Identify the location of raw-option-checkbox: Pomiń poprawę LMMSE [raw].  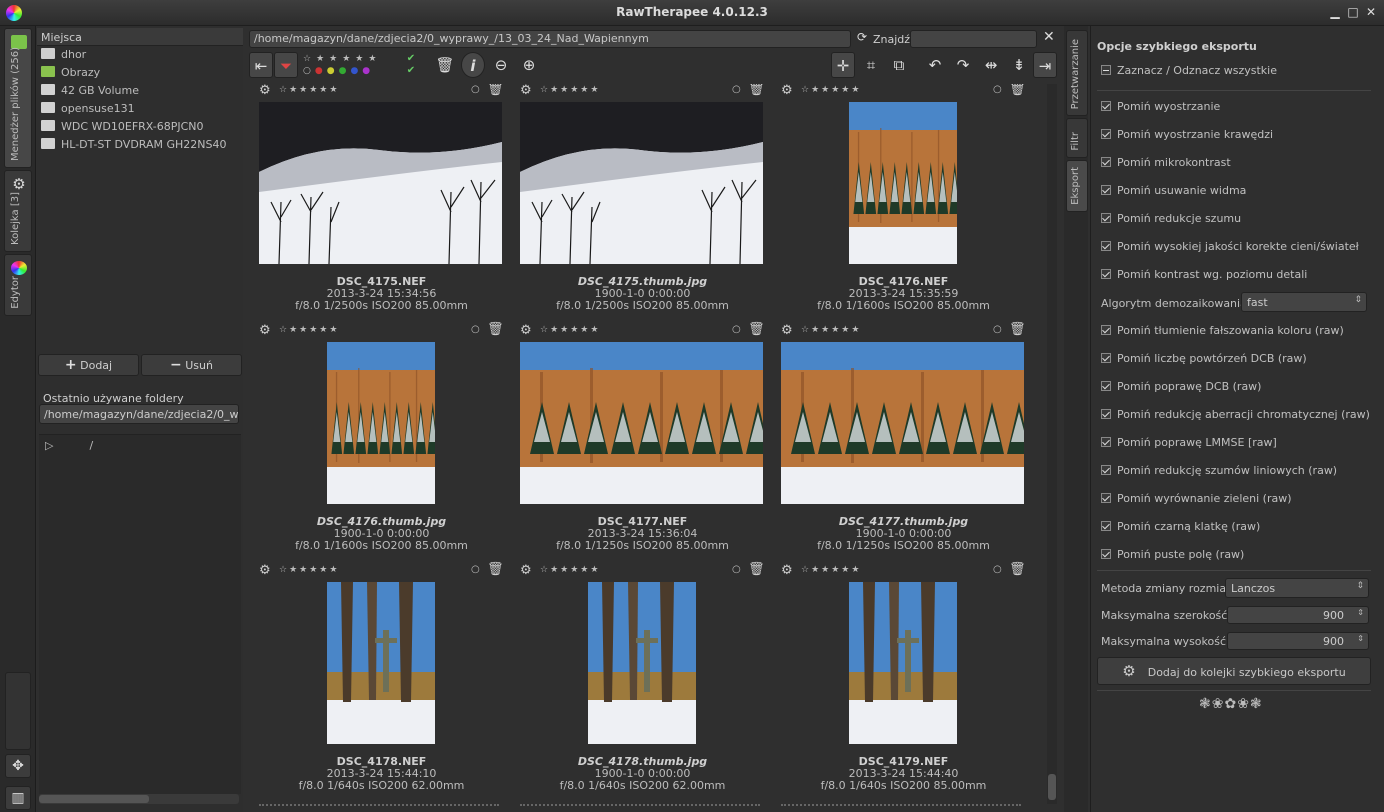
(1189, 443).